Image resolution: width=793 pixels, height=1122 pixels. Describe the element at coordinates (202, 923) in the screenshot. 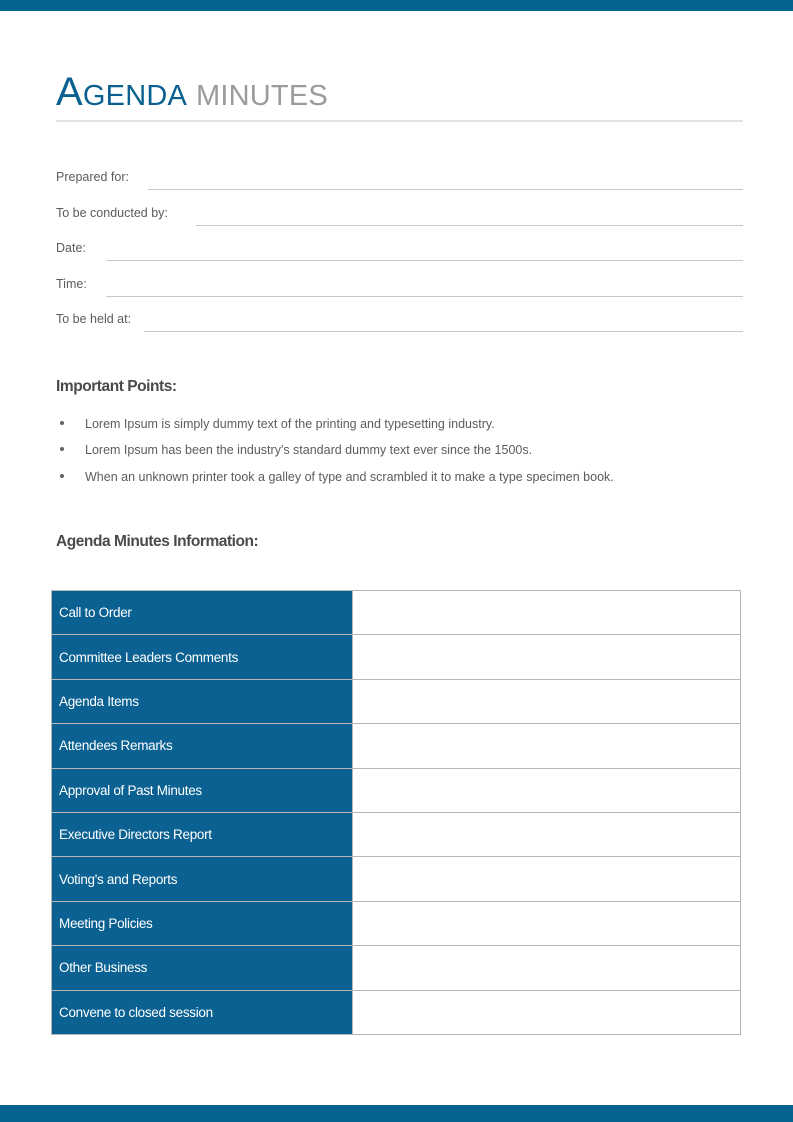

I see `agenda-row-label: Meeting Policies` at that location.